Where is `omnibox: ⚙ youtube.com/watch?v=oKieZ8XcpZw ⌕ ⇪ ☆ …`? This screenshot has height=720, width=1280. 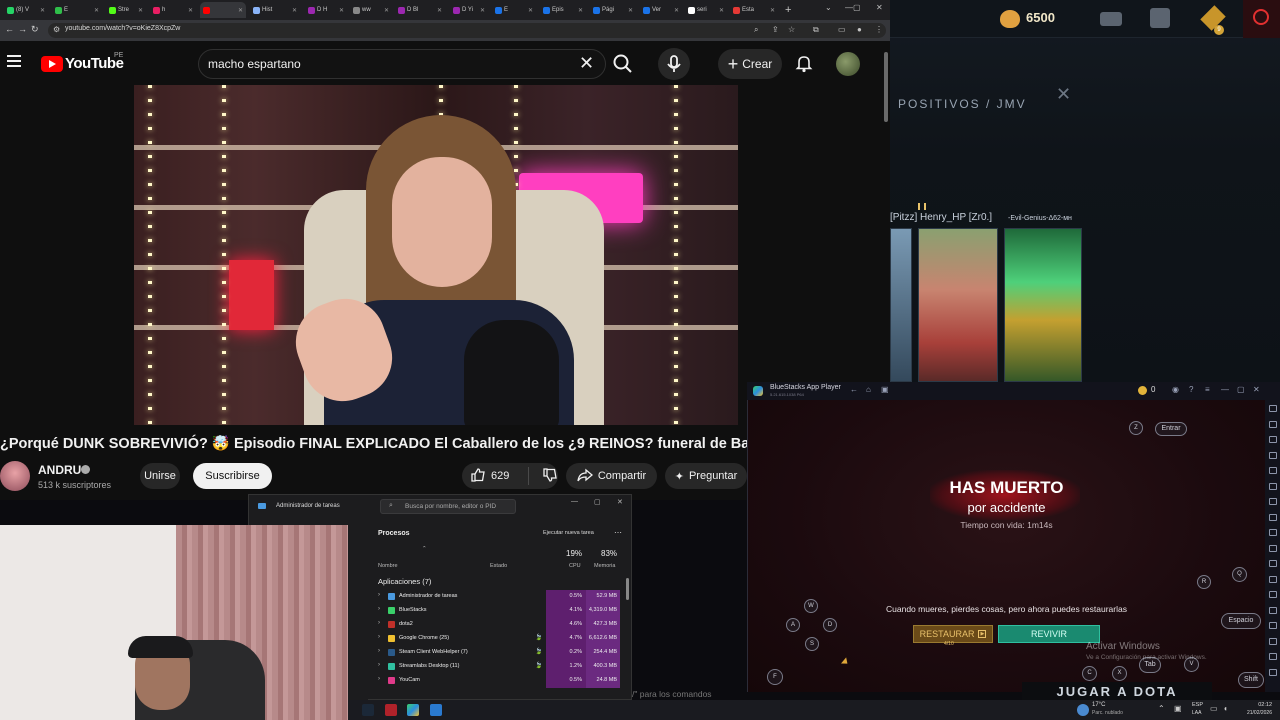 omnibox: ⚙ youtube.com/watch?v=oKieZ8XcpZw ⌕ ⇪ ☆ … is located at coordinates (467, 30).